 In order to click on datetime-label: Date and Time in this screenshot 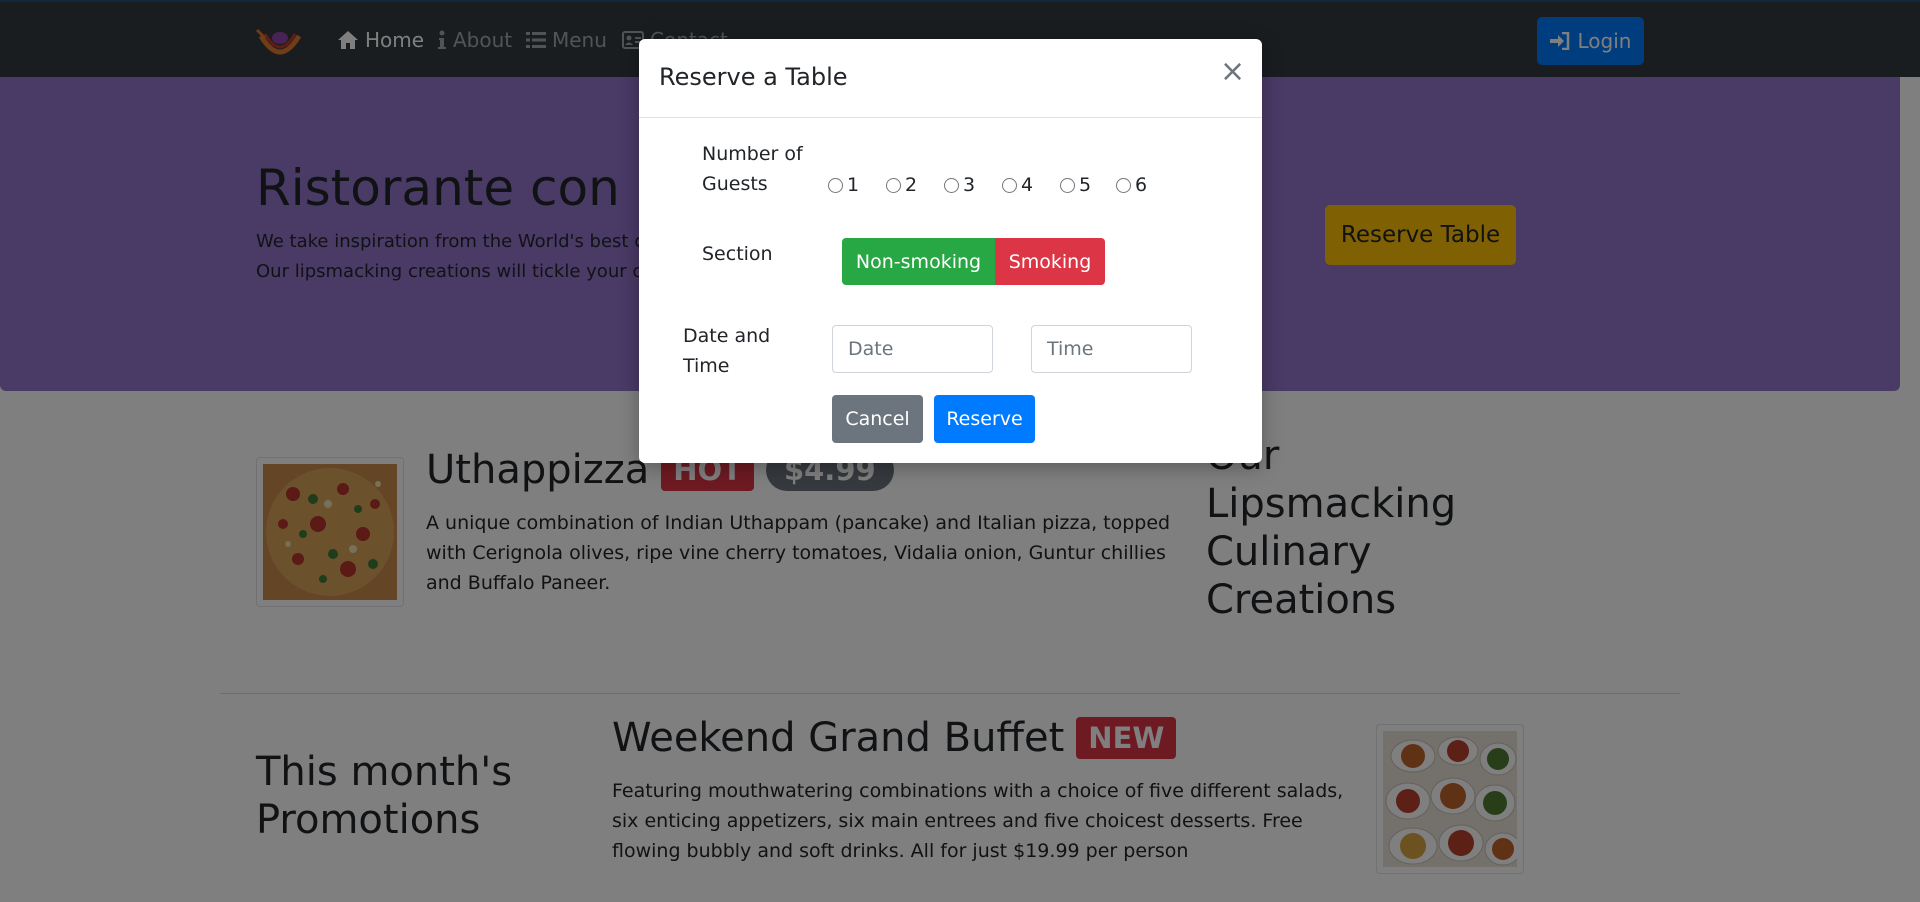, I will do `click(727, 351)`.